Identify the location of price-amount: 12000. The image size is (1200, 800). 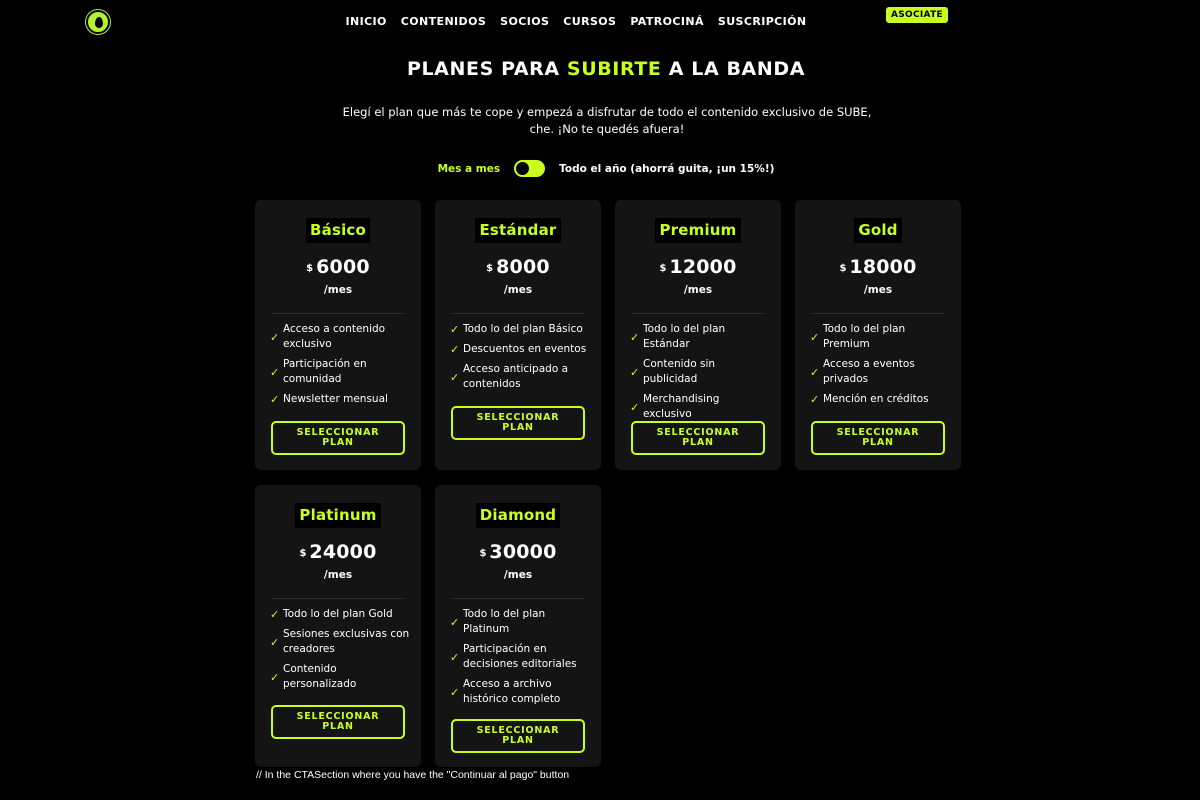
(703, 267).